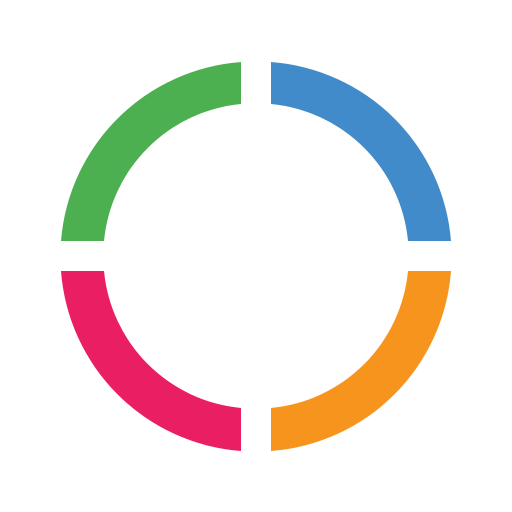 The image size is (512, 512). Describe the element at coordinates (151, 151) in the screenshot. I see `top-left-ring-segment` at that location.